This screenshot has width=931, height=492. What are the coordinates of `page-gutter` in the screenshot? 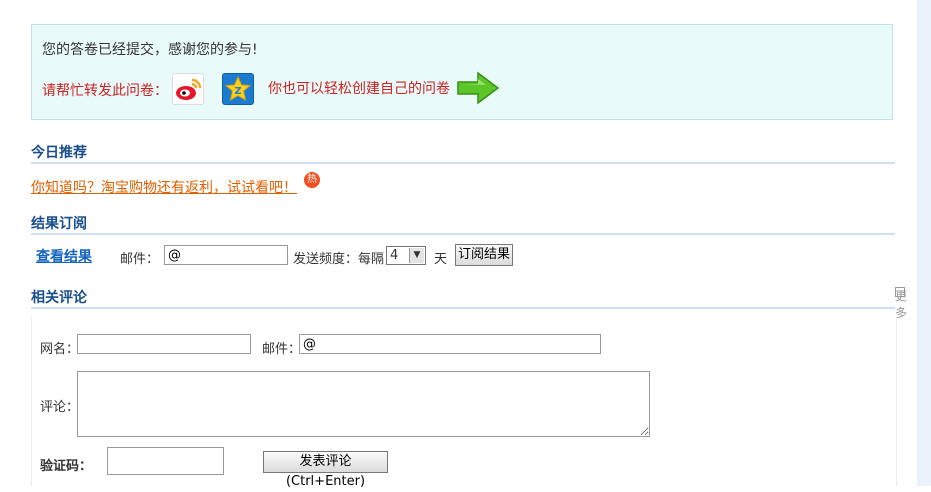 It's located at (924, 243).